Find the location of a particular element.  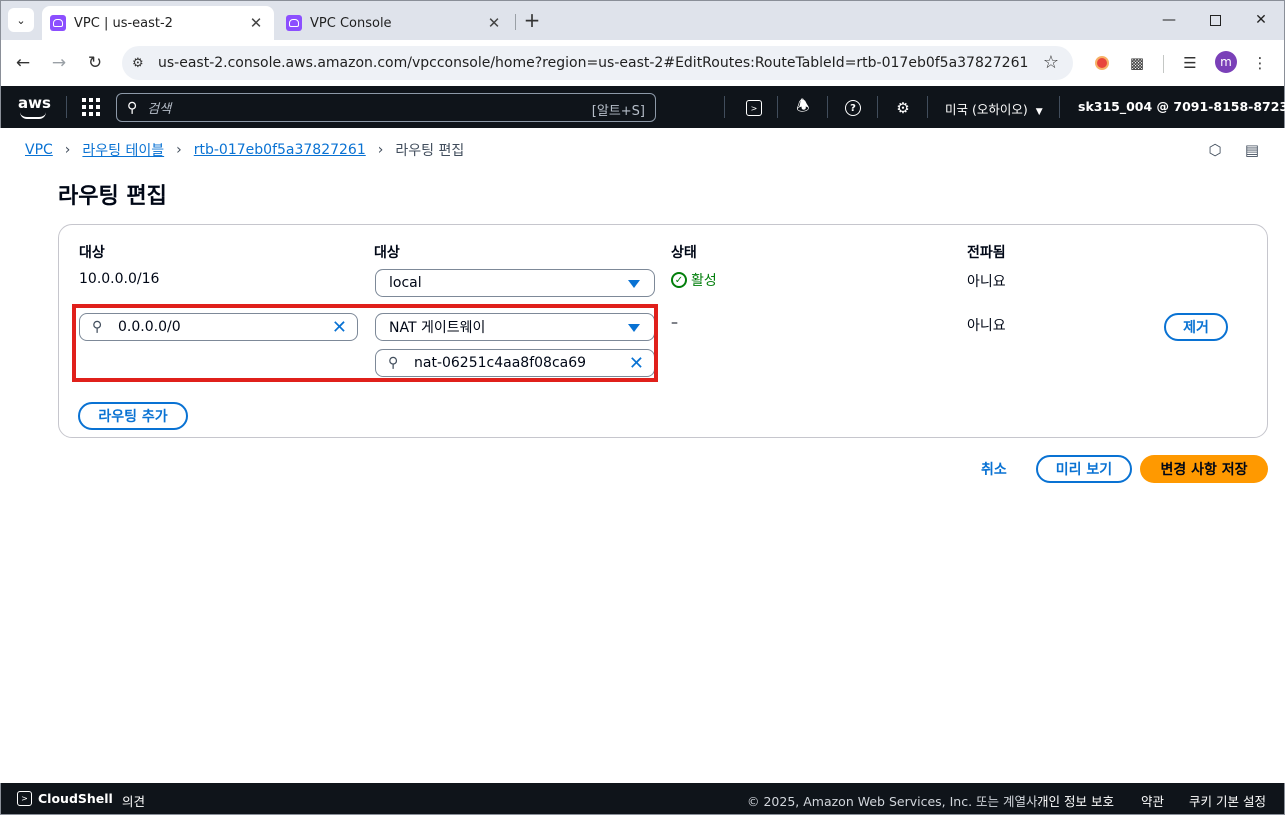

new-tab-plus-icon: + is located at coordinates (532, 20).